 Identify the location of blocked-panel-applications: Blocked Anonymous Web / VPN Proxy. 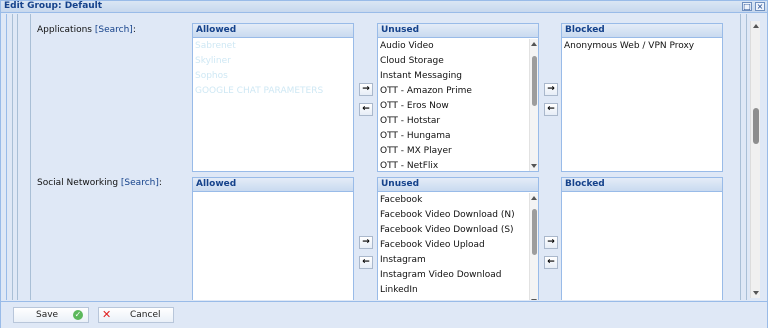
(642, 97).